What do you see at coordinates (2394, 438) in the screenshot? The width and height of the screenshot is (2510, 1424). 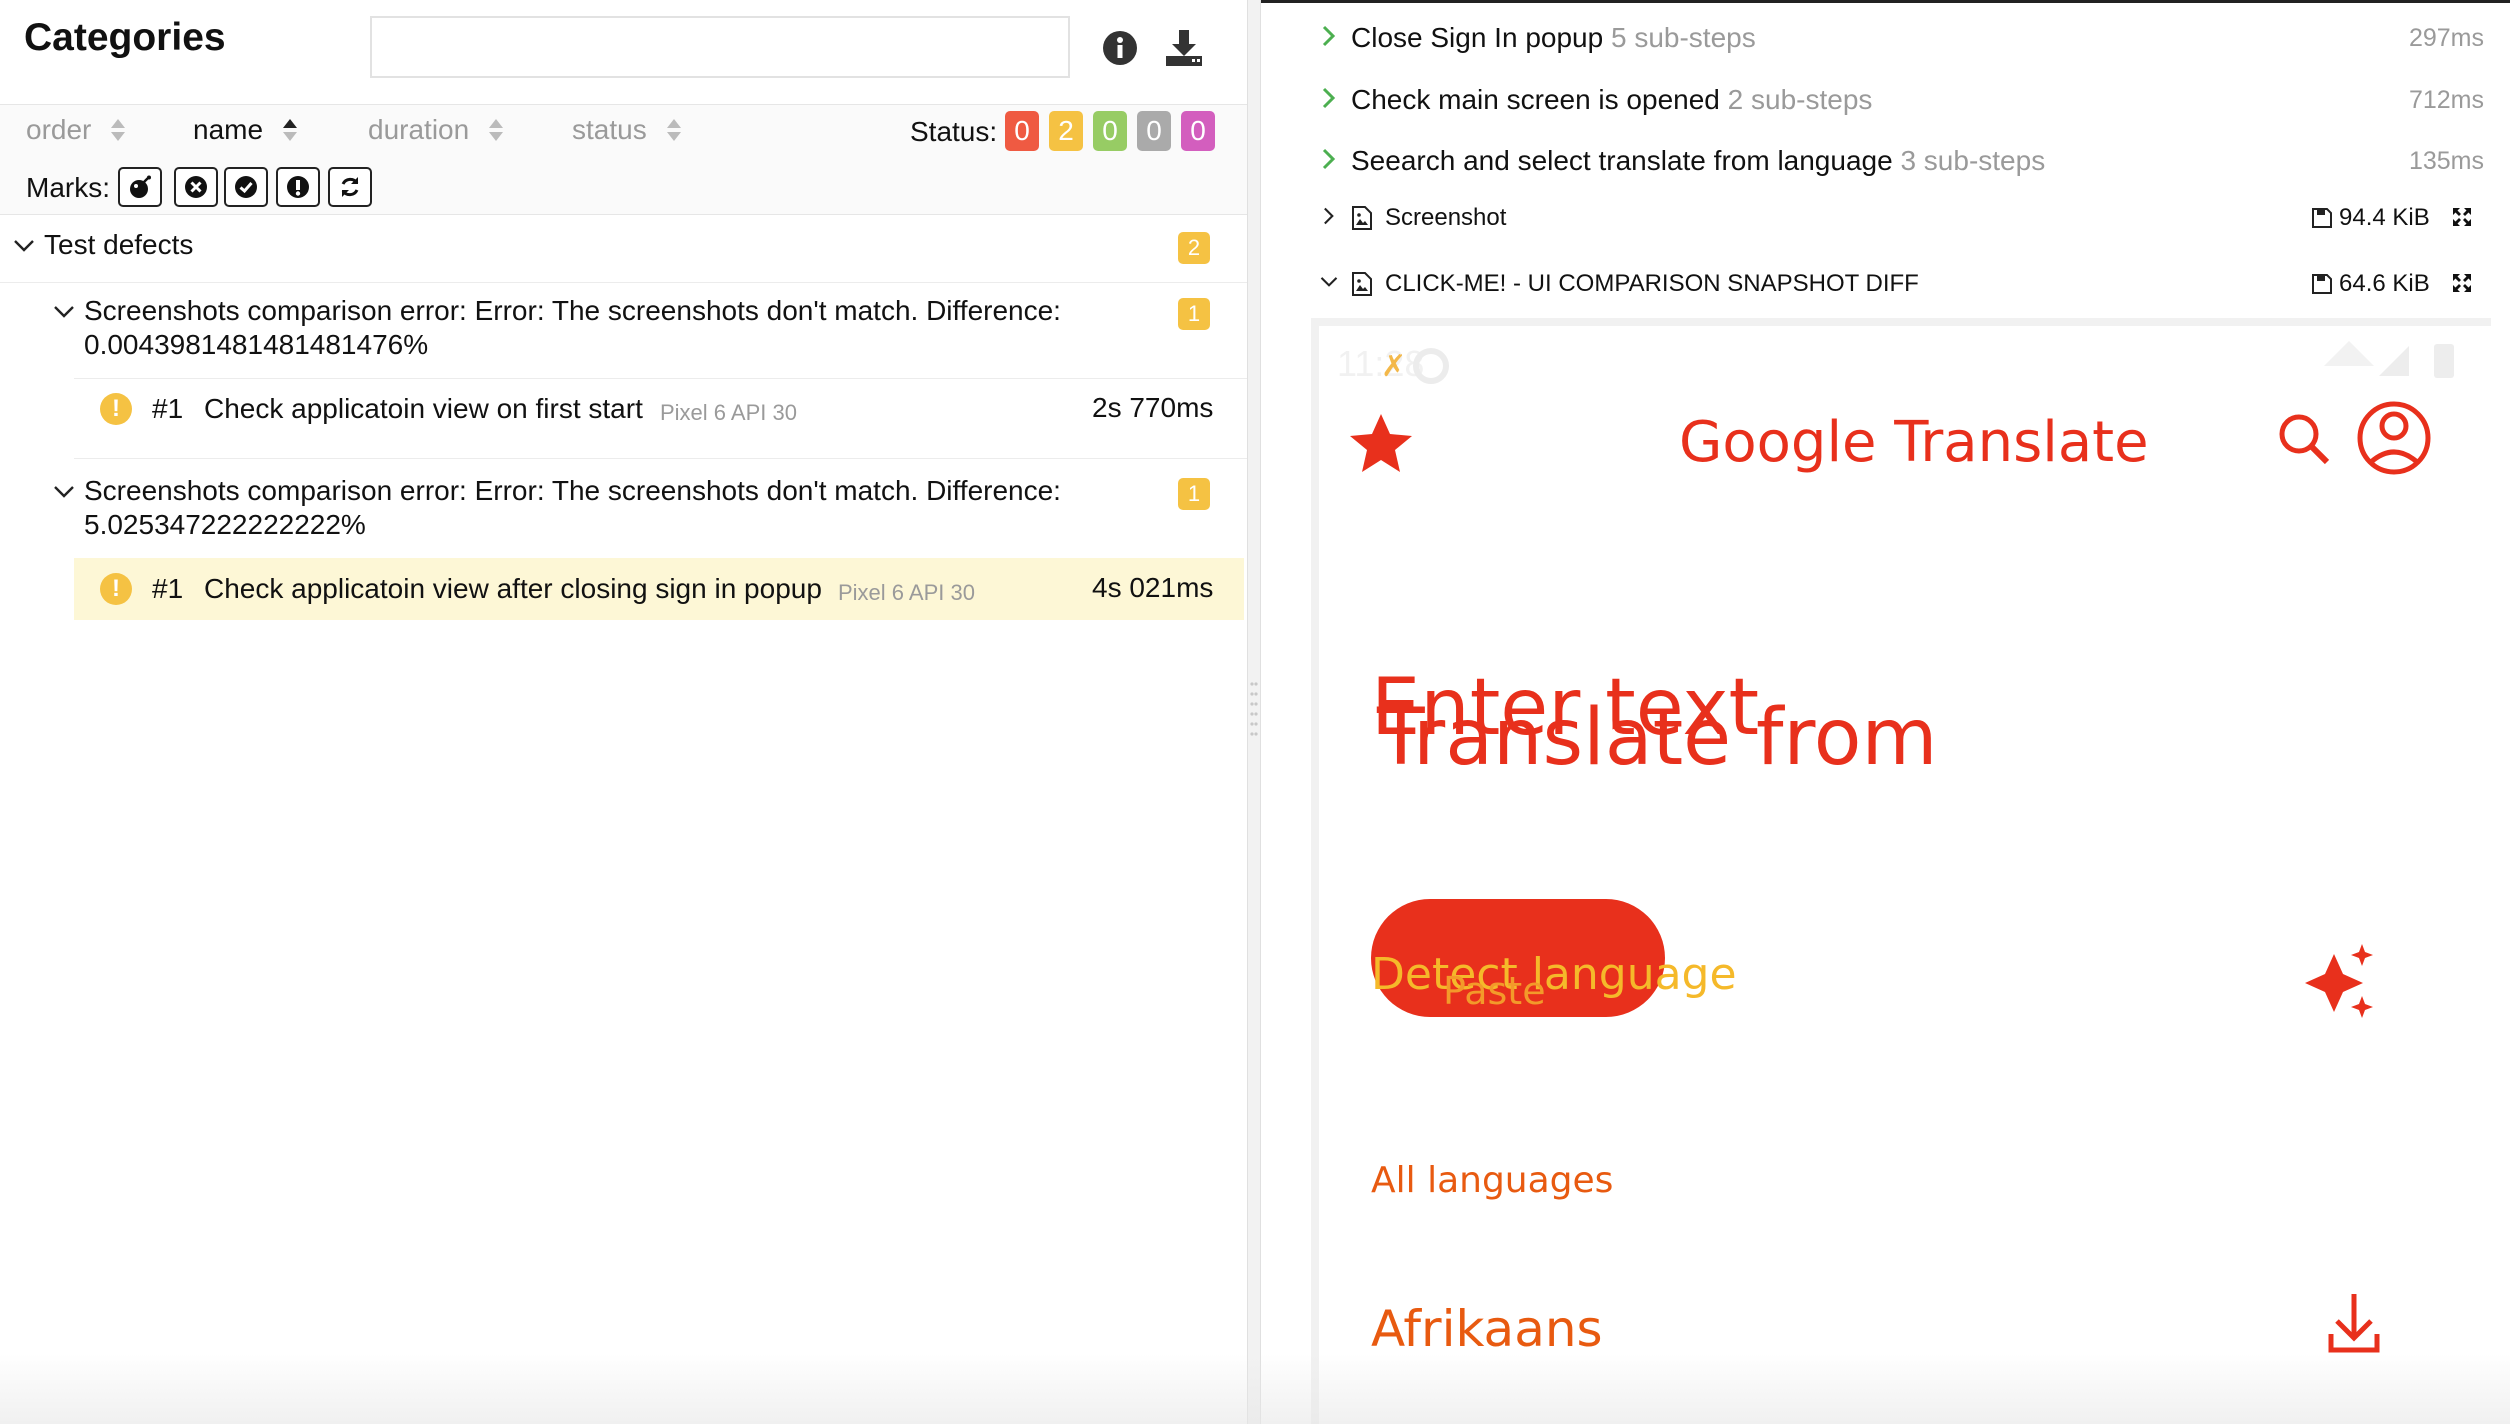 I see `account-icon` at bounding box center [2394, 438].